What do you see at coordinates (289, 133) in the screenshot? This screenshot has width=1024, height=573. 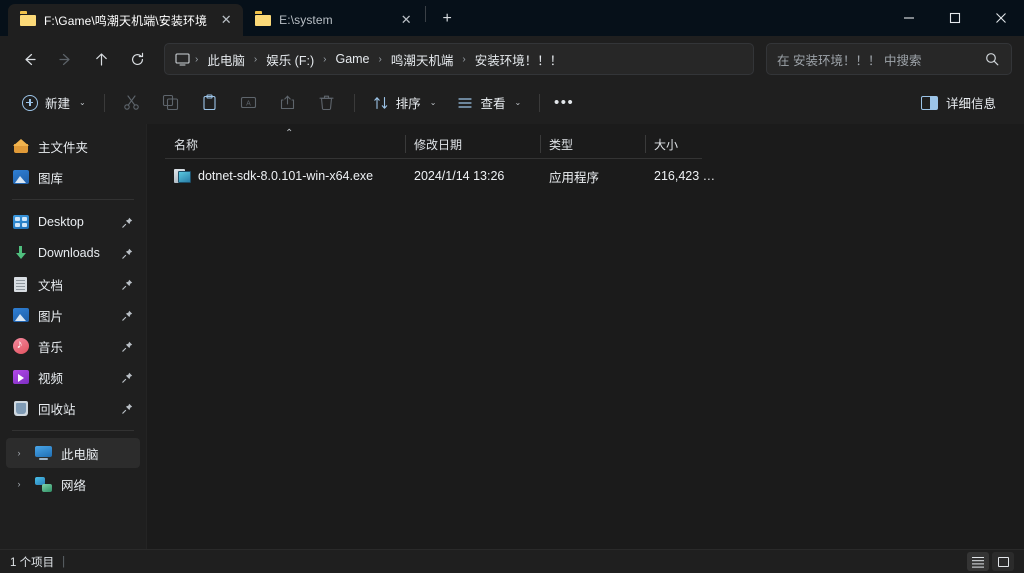 I see `sort-ascending-icon: ⌃` at bounding box center [289, 133].